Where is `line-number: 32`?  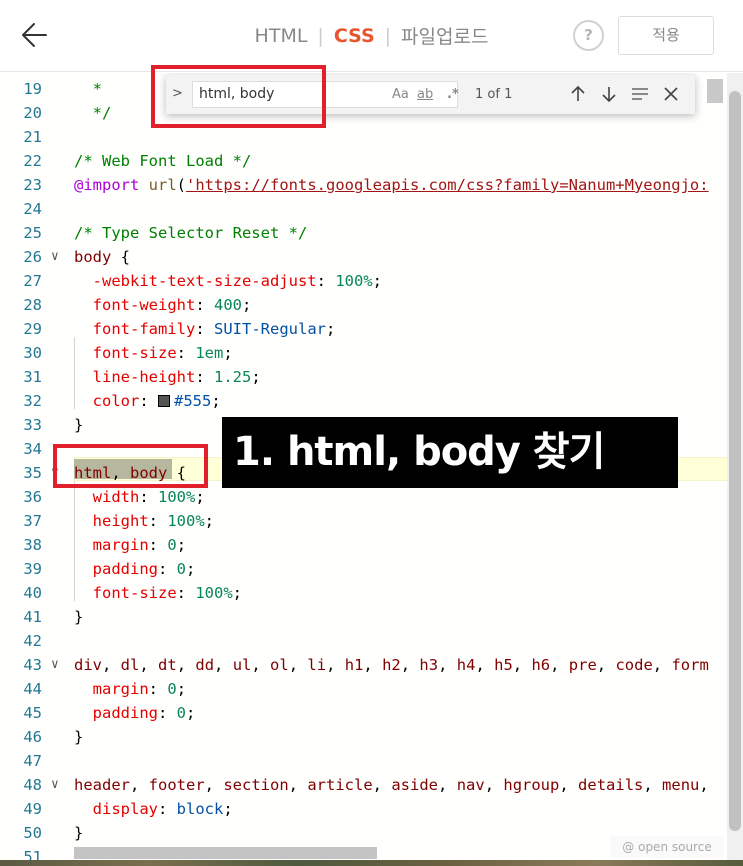 line-number: 32 is located at coordinates (32, 401).